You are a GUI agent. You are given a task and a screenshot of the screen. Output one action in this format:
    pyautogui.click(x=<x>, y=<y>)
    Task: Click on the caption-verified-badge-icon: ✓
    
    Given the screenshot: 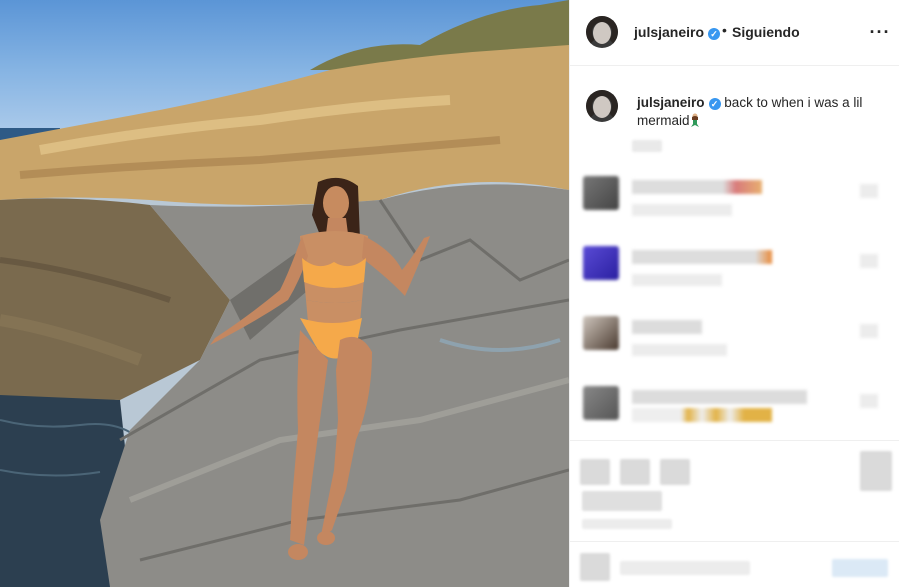 What is the action you would take?
    pyautogui.click(x=714, y=104)
    